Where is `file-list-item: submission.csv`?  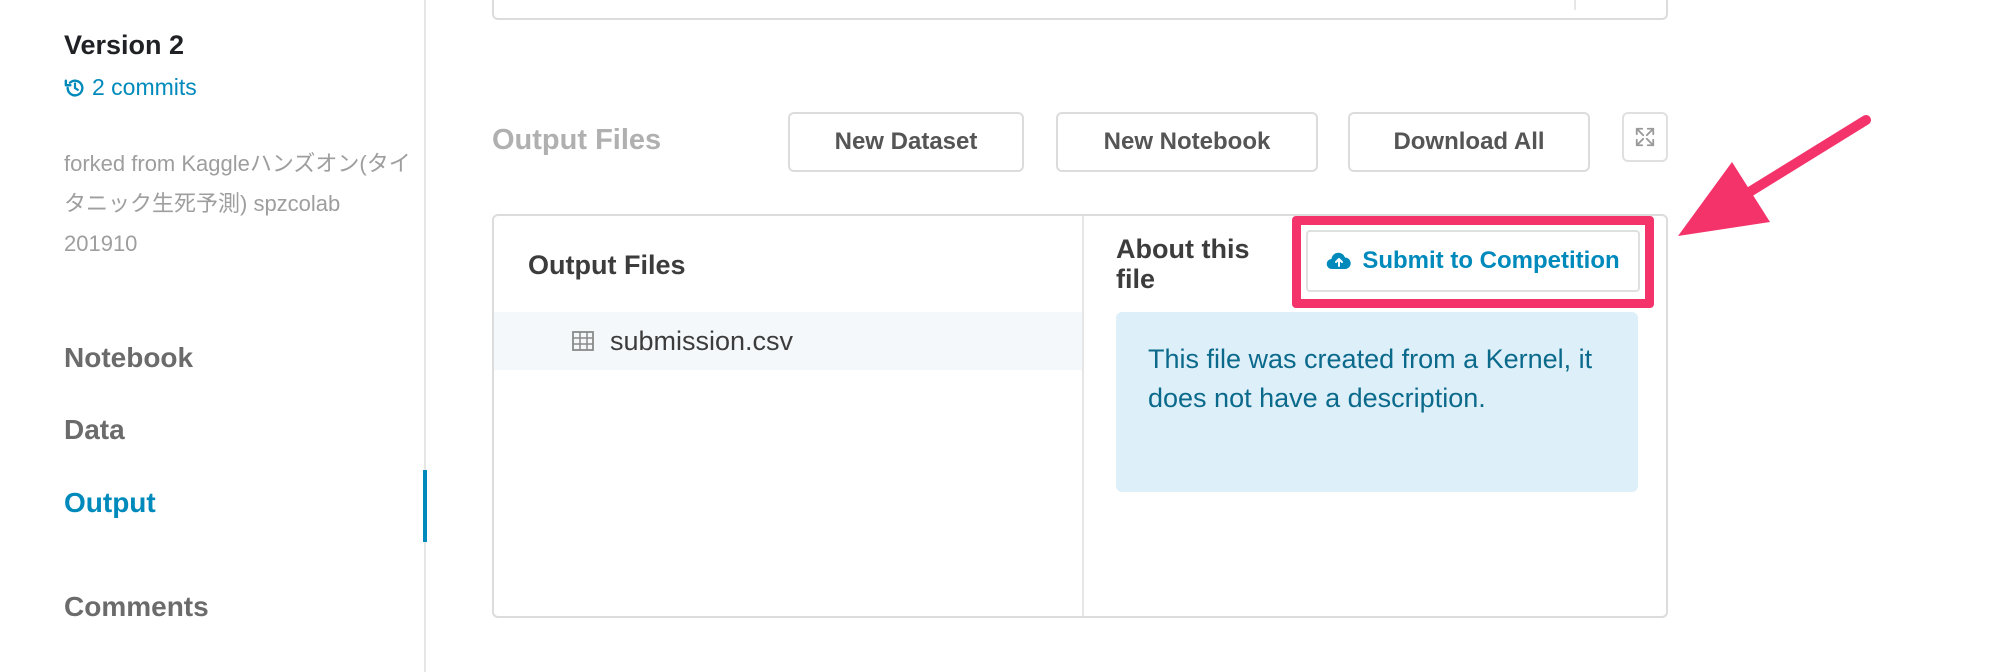 file-list-item: submission.csv is located at coordinates (788, 341).